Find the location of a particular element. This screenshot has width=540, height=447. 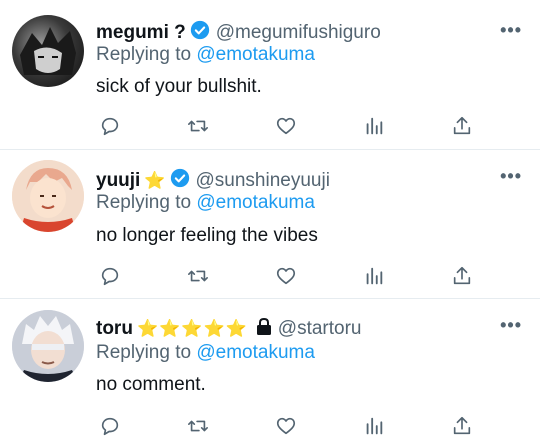

lock-icon is located at coordinates (264, 329).